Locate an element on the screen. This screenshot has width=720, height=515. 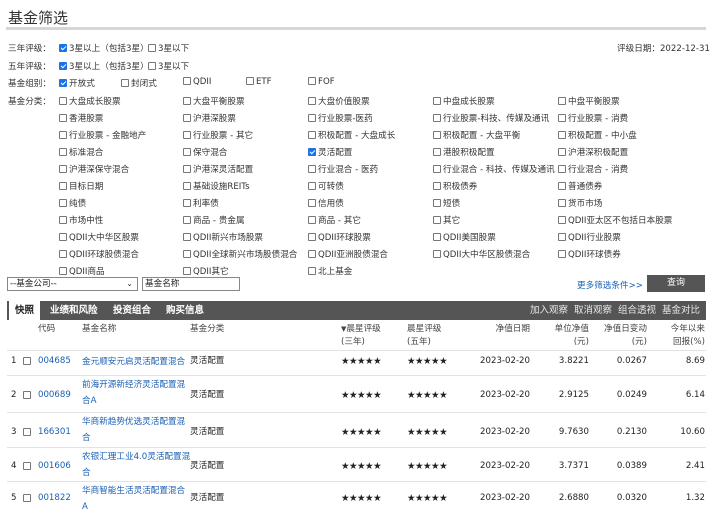
category-option-checkbox: 行业混合 - 消费 is located at coordinates (593, 169).